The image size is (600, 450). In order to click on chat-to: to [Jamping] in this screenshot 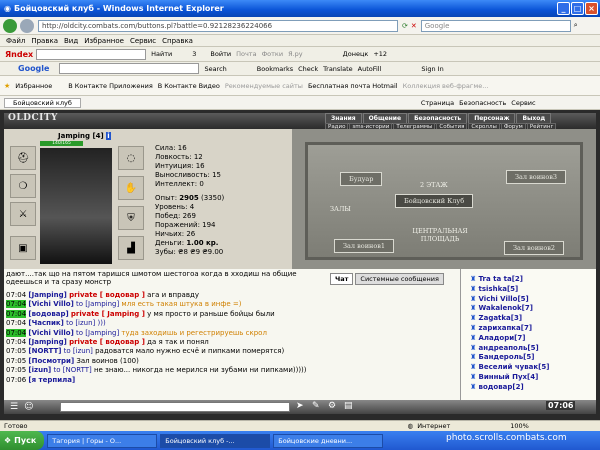, I will do `click(98, 332)`.